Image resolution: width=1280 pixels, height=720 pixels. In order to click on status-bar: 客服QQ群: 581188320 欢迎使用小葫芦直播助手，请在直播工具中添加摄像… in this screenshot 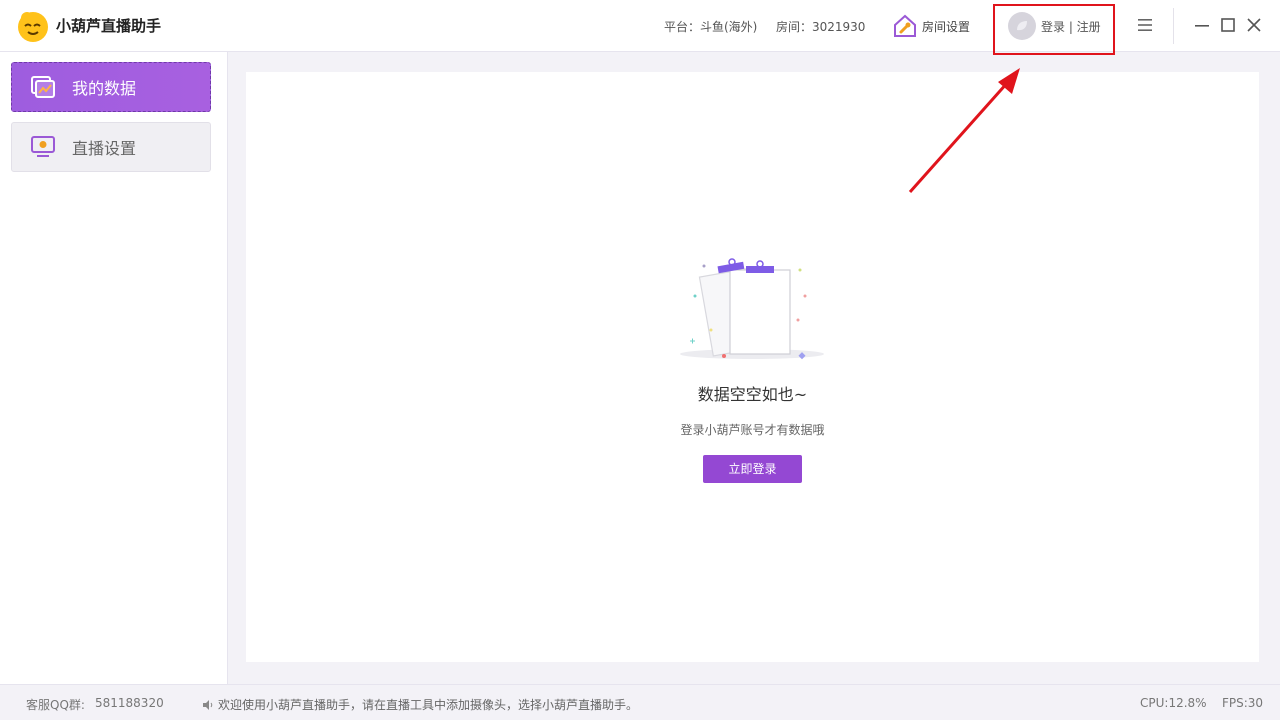, I will do `click(640, 702)`.